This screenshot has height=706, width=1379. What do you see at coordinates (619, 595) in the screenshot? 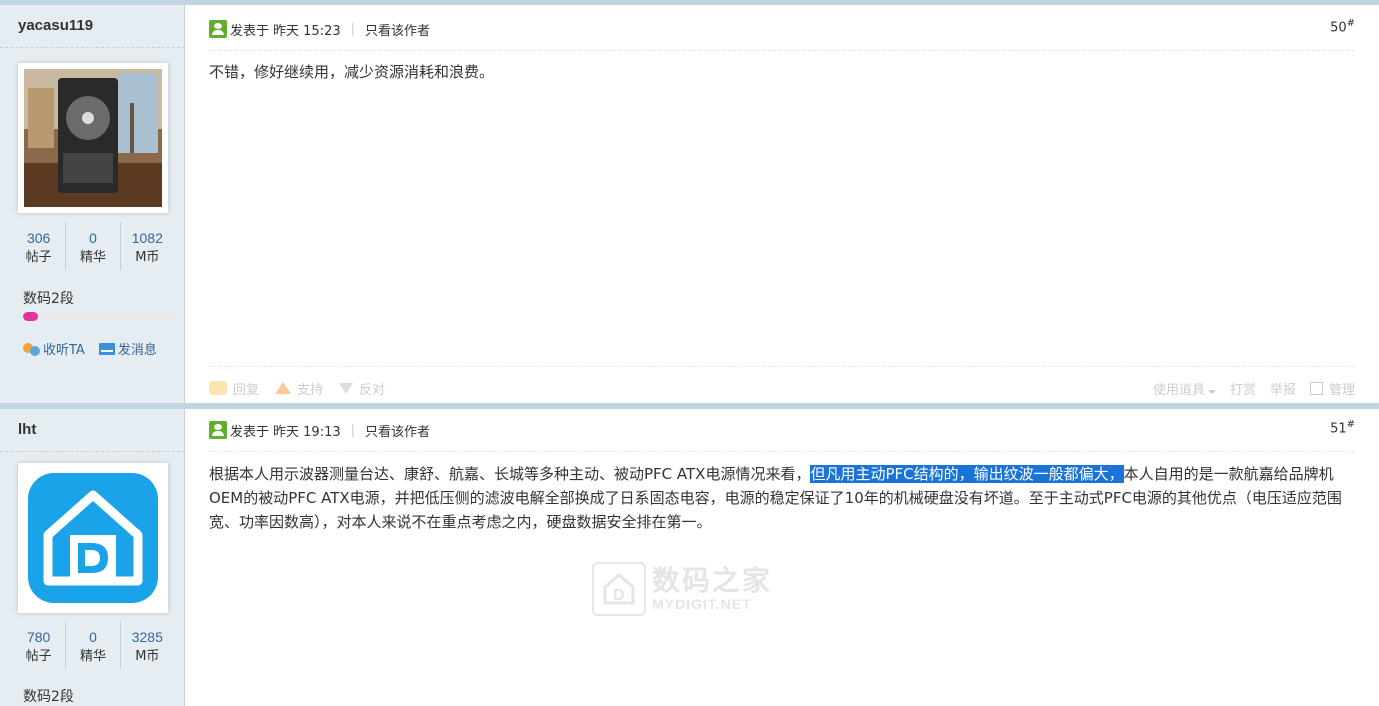
I see `svg-text: D` at bounding box center [619, 595].